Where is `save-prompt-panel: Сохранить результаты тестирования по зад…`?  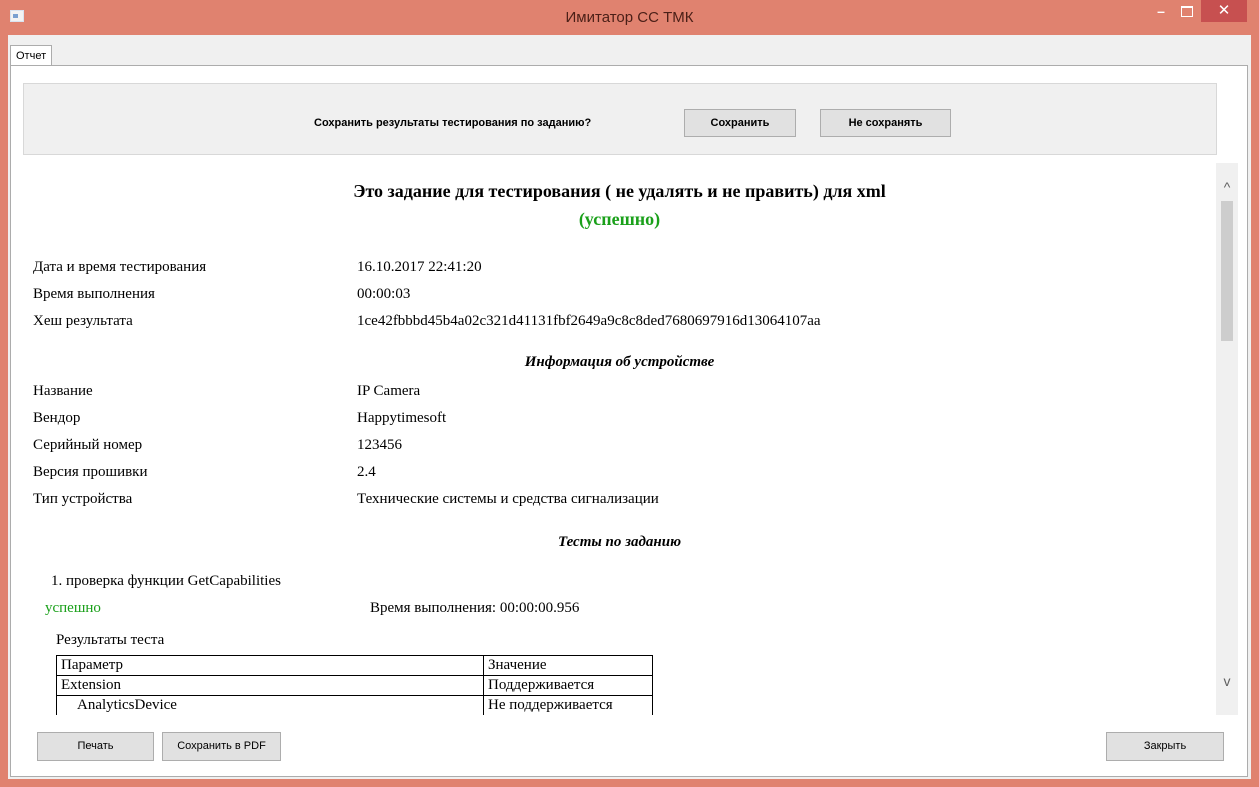
save-prompt-panel: Сохранить результаты тестирования по зад… is located at coordinates (620, 119).